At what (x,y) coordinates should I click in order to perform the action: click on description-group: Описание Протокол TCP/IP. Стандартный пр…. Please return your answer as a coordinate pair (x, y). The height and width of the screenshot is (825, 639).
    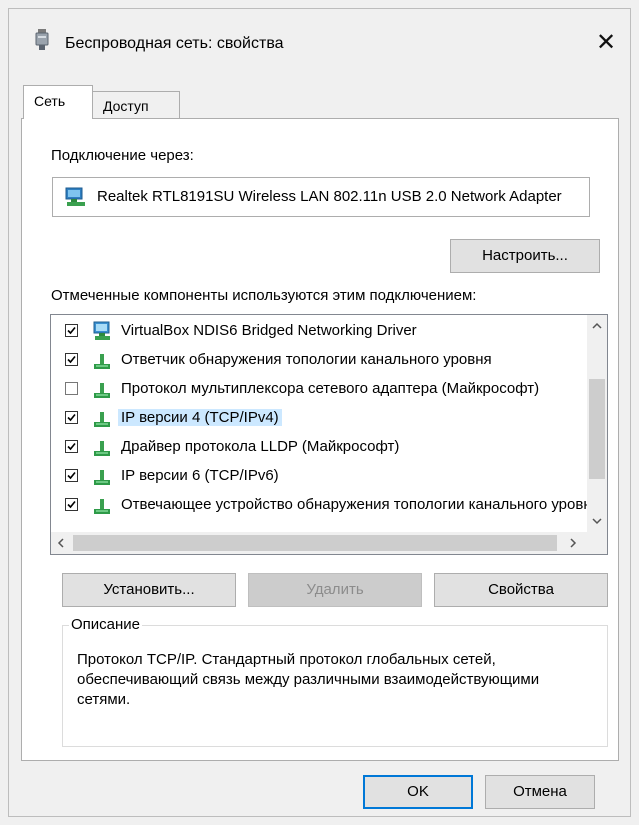
    Looking at the image, I should click on (335, 681).